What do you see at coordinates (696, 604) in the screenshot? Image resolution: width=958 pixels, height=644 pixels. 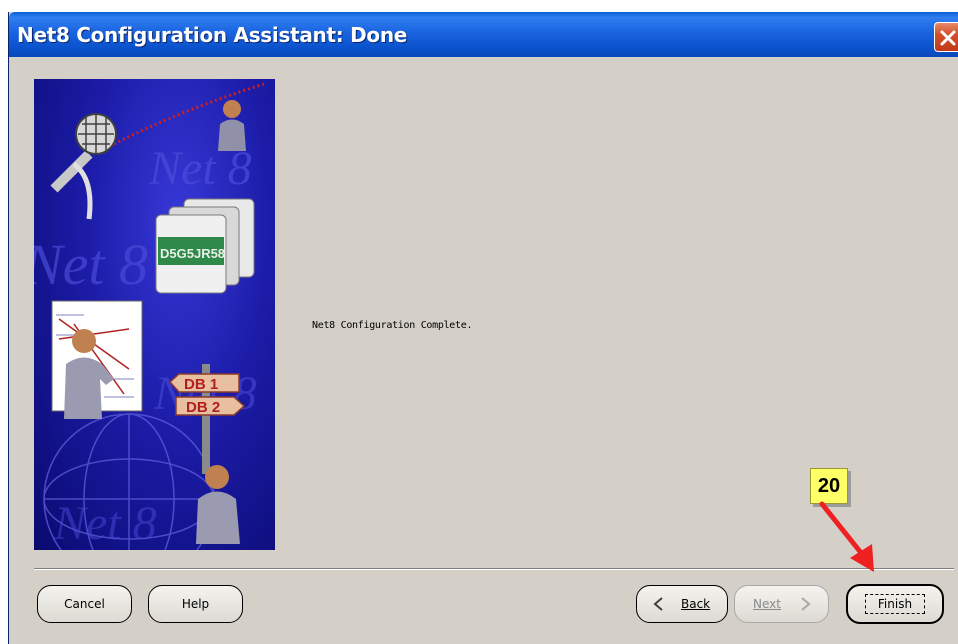 I see `back-button-label: Back` at bounding box center [696, 604].